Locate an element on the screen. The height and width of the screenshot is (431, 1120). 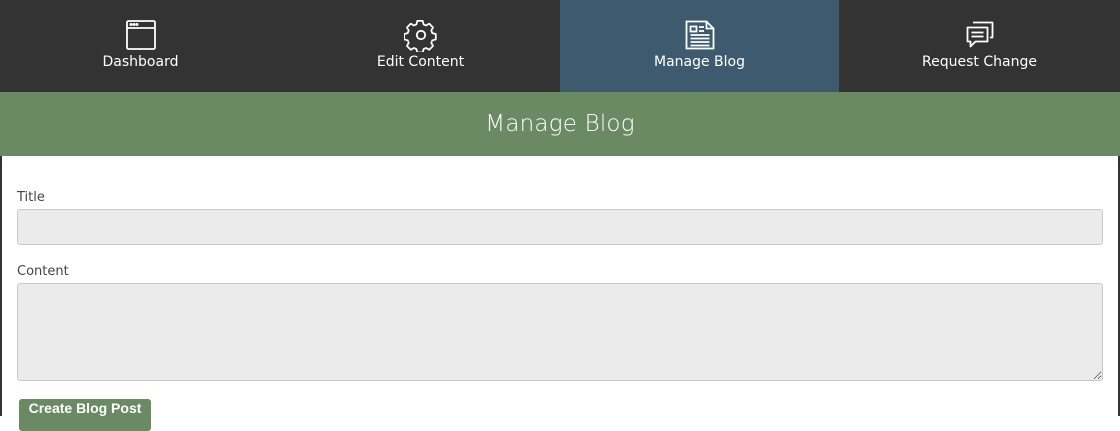
nav-item-edit-content: Edit Content is located at coordinates (420, 46).